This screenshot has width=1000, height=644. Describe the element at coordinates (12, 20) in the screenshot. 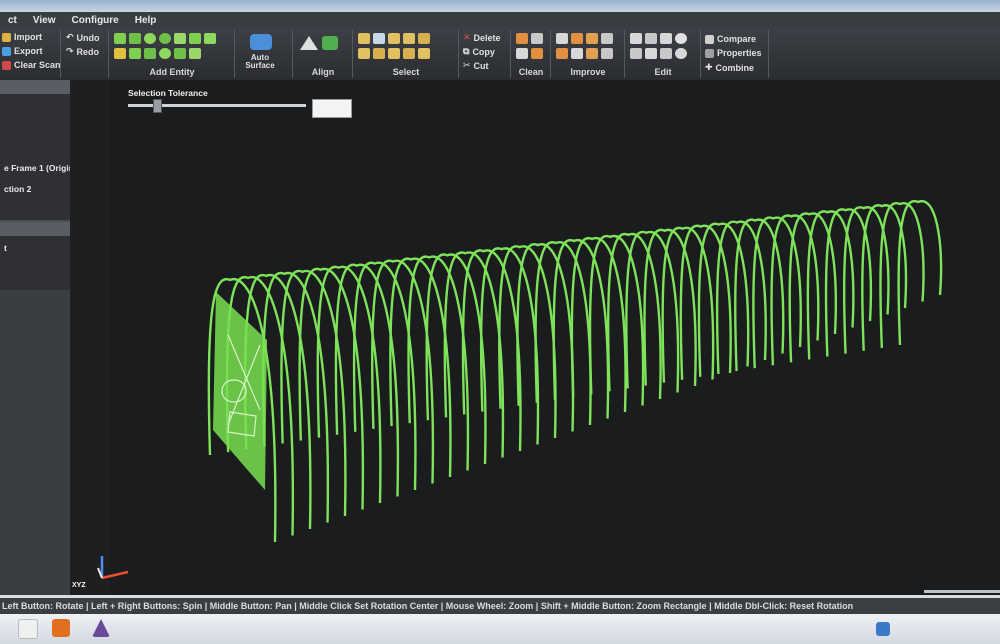

I see `menu-item-select: ct` at that location.